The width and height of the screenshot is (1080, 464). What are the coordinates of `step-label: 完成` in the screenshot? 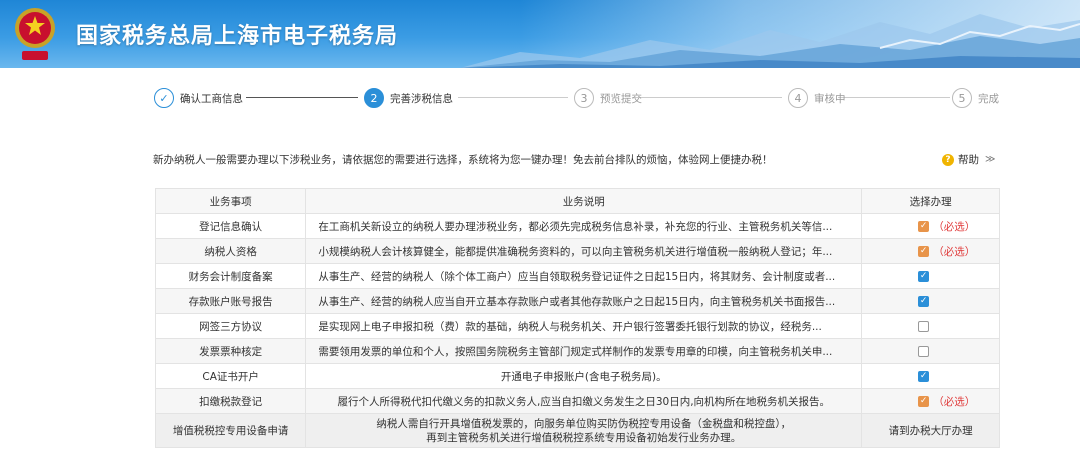 It's located at (988, 98).